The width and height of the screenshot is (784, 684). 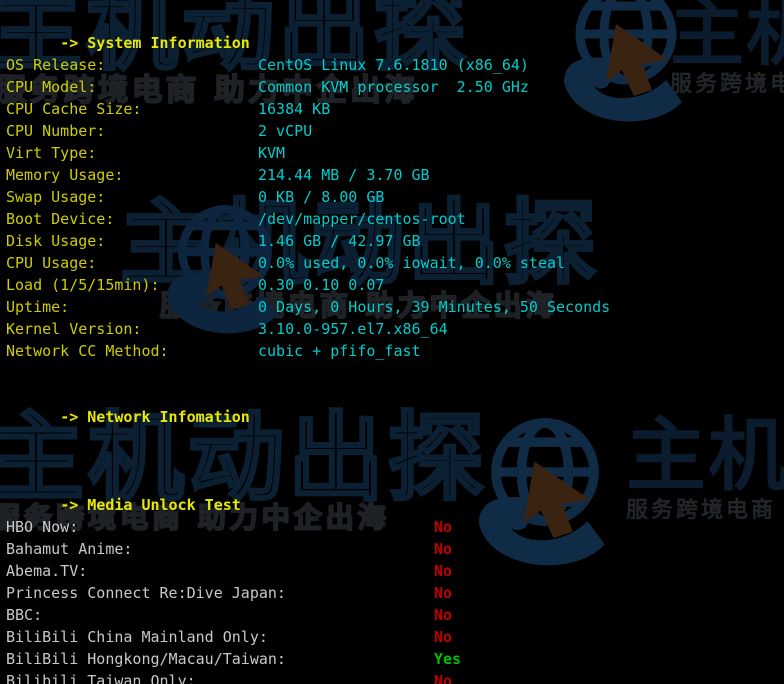 I want to click on info-row: Boot Device: /dev/mapper/centos-root, so click(x=395, y=219).